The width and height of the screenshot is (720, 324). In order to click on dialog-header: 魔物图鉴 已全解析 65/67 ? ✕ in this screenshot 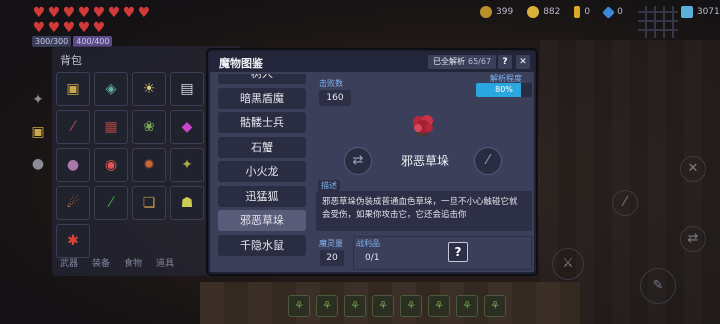, I will do `click(372, 62)`.